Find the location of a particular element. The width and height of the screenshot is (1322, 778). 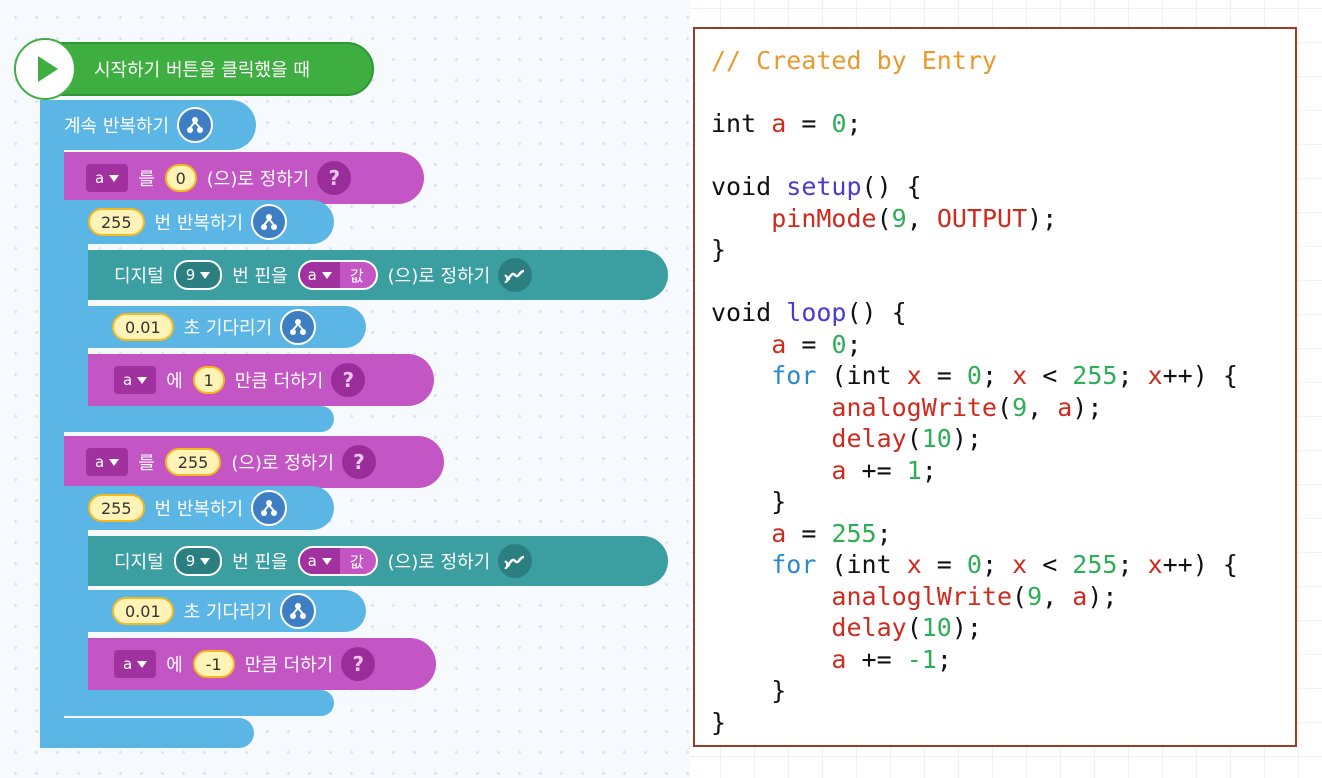

code-line: analoglWrite(9, a); is located at coordinates (974, 596).